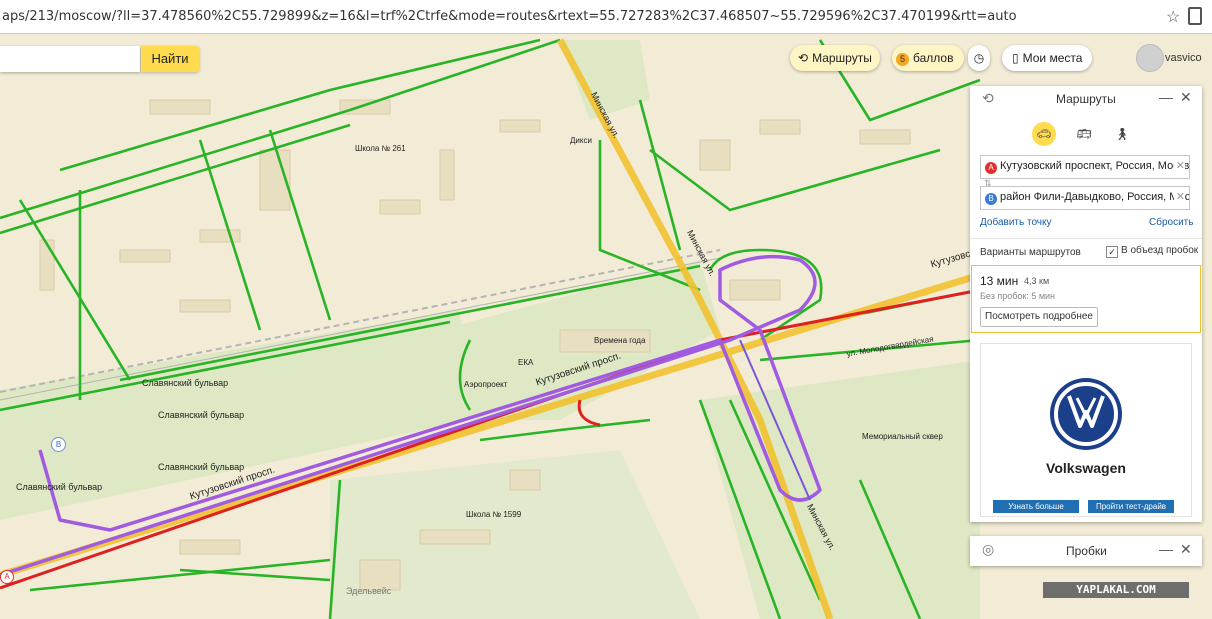 This screenshot has width=1212, height=619. Describe the element at coordinates (7, 577) in the screenshot. I see `route-marker-a: A` at that location.